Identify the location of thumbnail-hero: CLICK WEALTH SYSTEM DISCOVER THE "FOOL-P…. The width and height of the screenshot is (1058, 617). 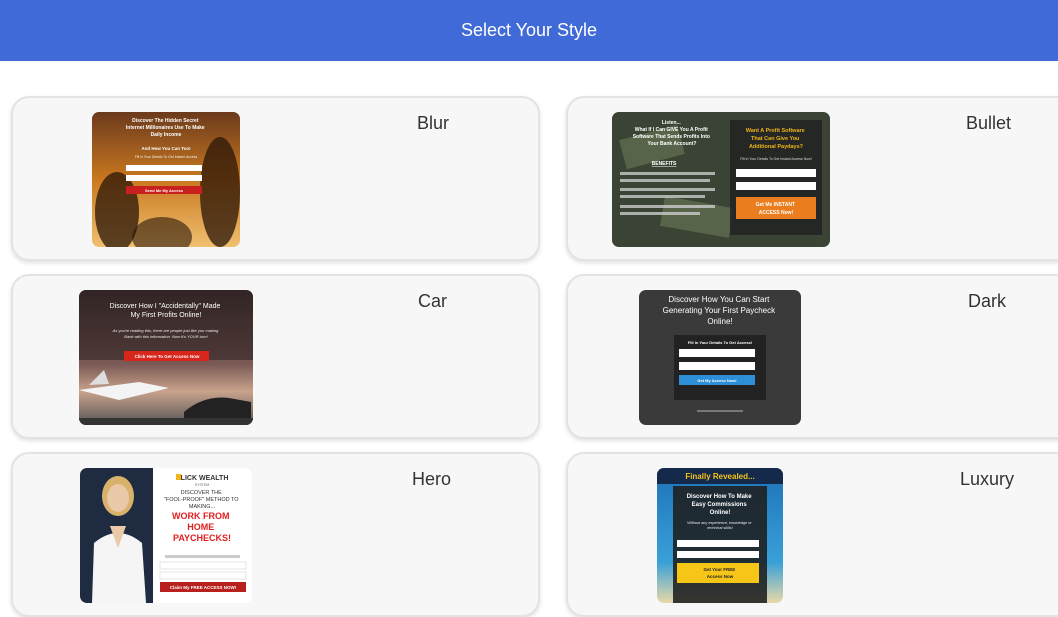
(166, 535).